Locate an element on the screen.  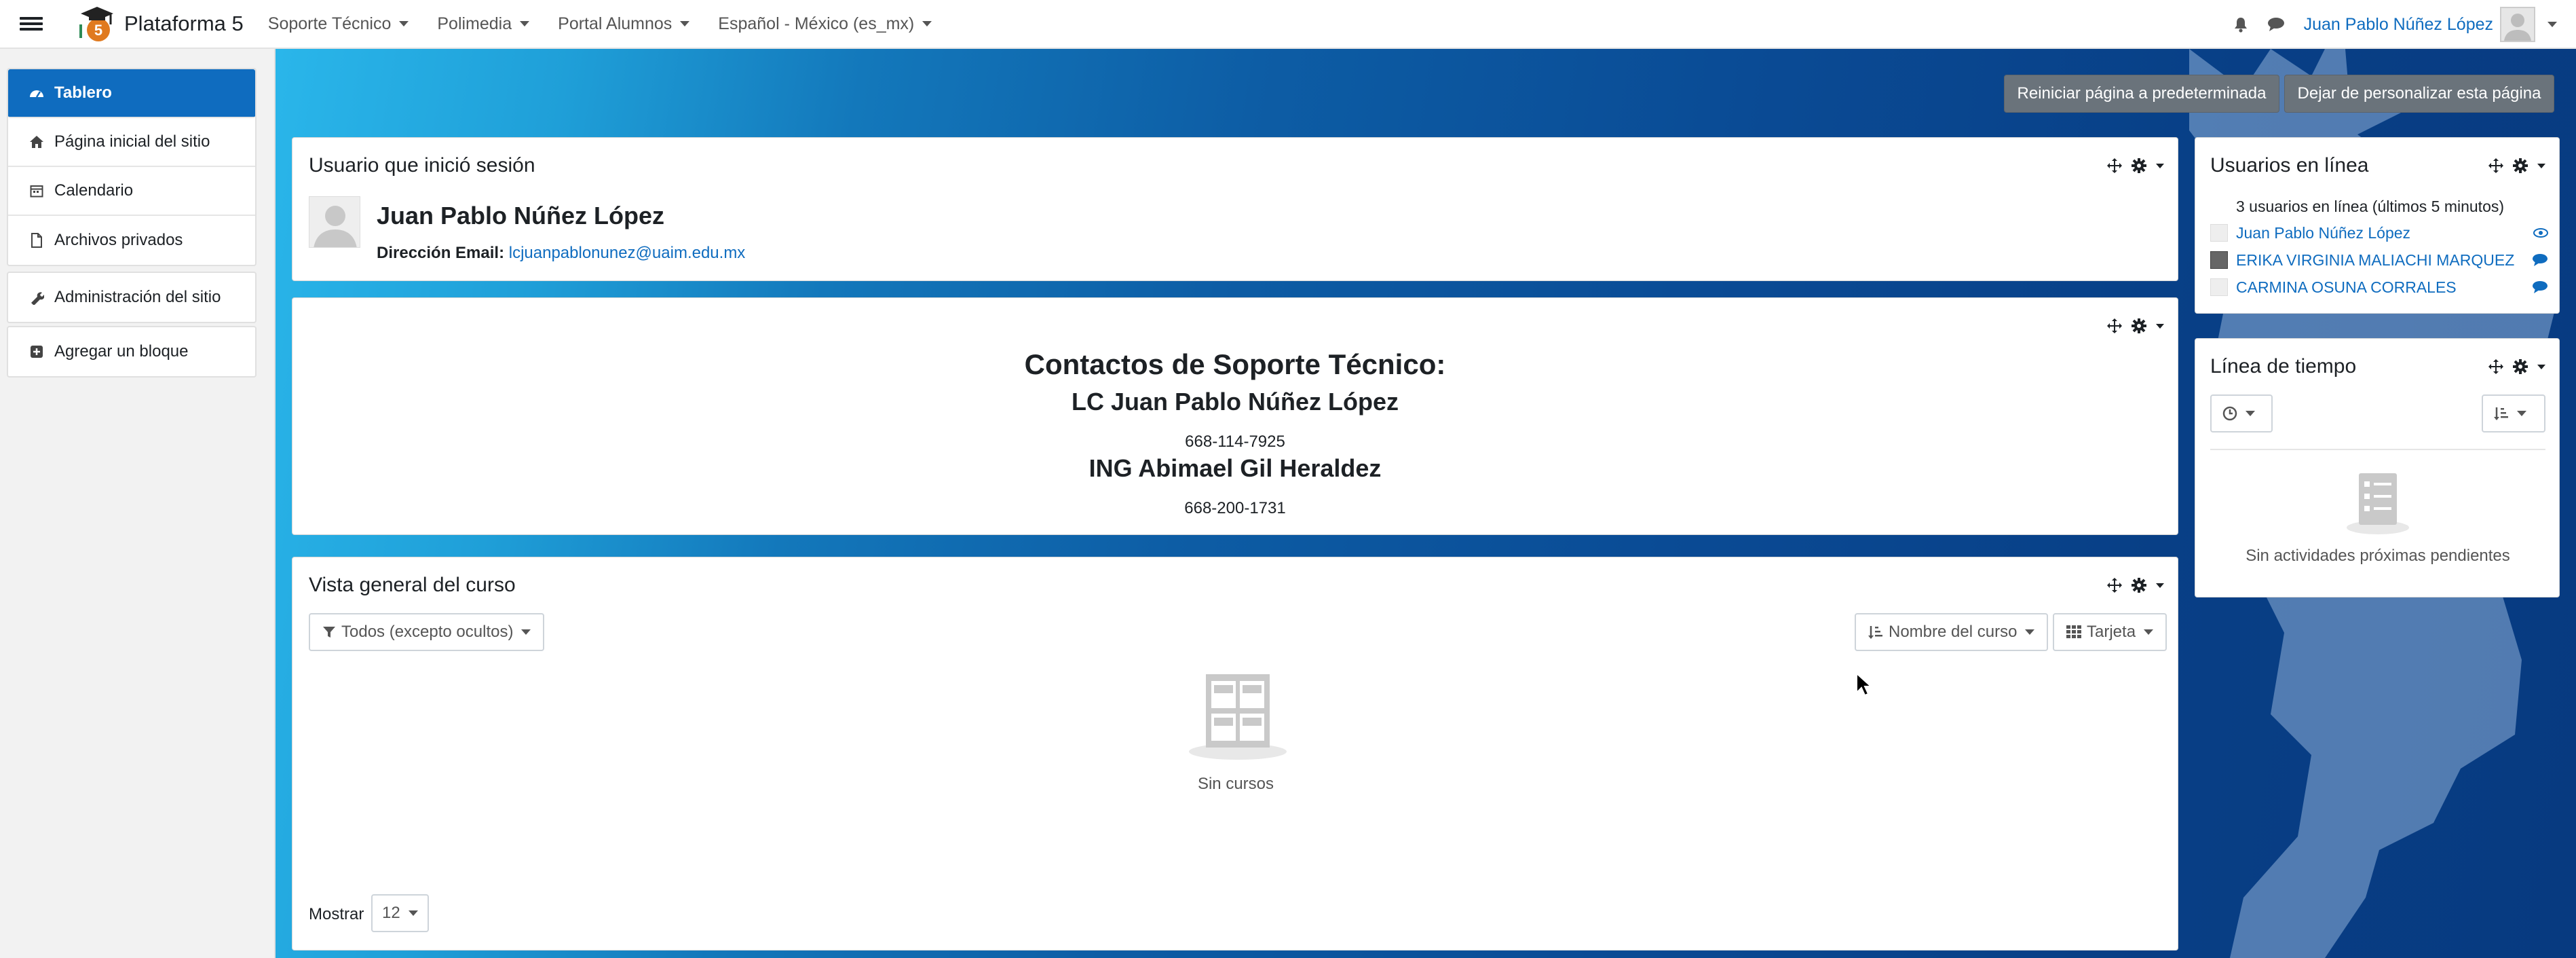
no-courses-text: Sin cursos is located at coordinates (1235, 784).